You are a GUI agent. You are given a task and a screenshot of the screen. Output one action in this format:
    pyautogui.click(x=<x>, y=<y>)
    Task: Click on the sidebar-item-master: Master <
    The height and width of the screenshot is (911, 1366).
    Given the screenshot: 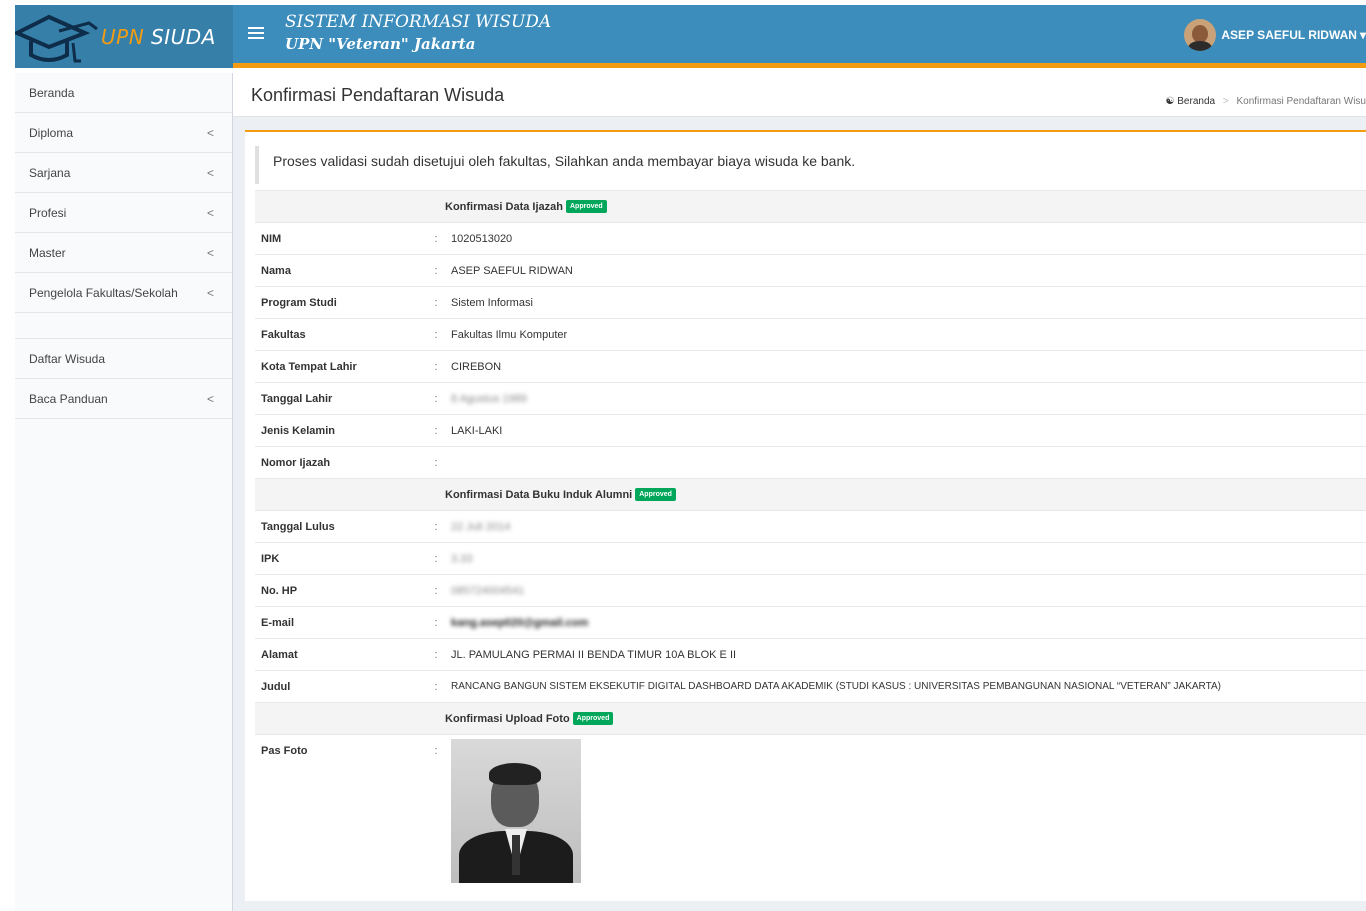 What is the action you would take?
    pyautogui.click(x=123, y=253)
    